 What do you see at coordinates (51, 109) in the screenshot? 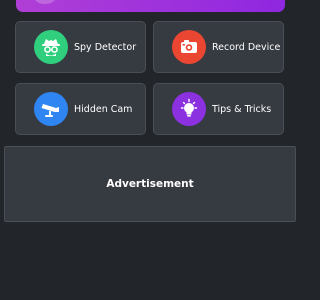
I see `cctv-icon` at bounding box center [51, 109].